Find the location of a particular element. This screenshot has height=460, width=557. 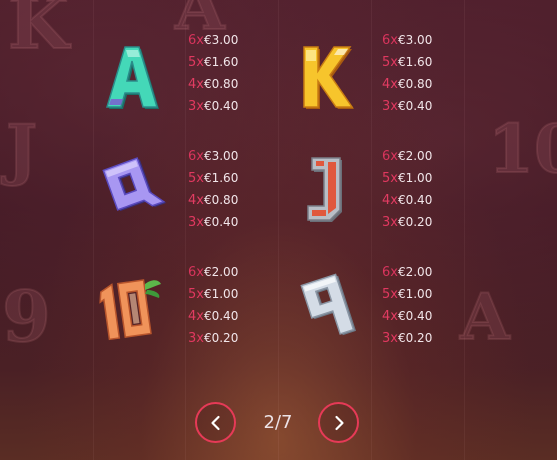

letter-q-symbol-icon is located at coordinates (131, 188).